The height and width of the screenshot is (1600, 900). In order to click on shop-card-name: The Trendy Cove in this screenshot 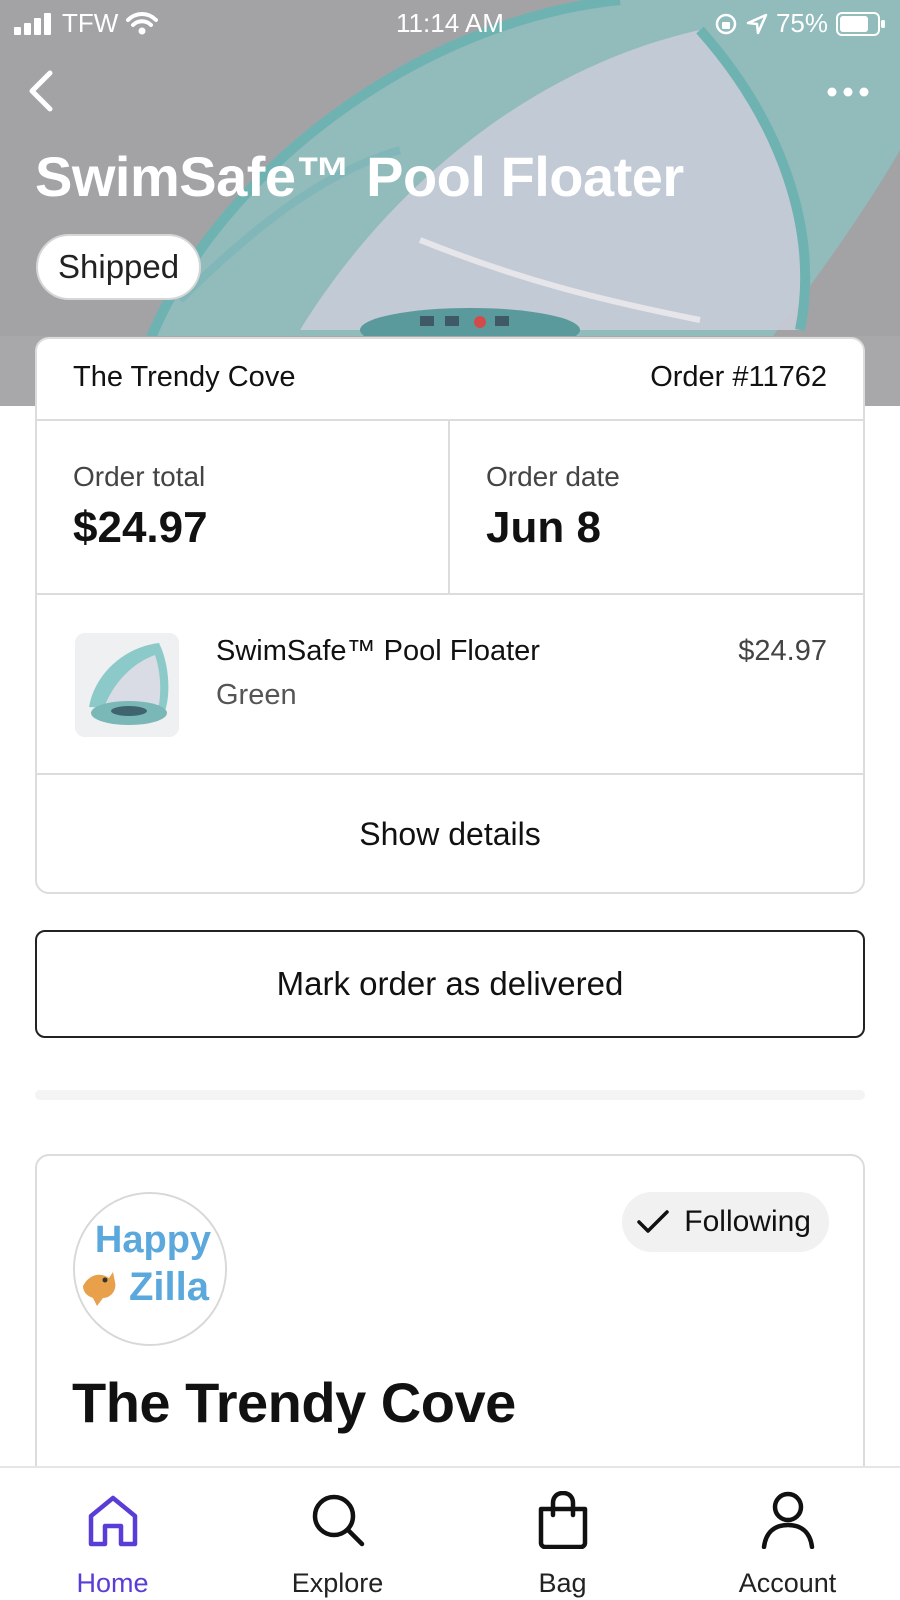, I will do `click(294, 1402)`.